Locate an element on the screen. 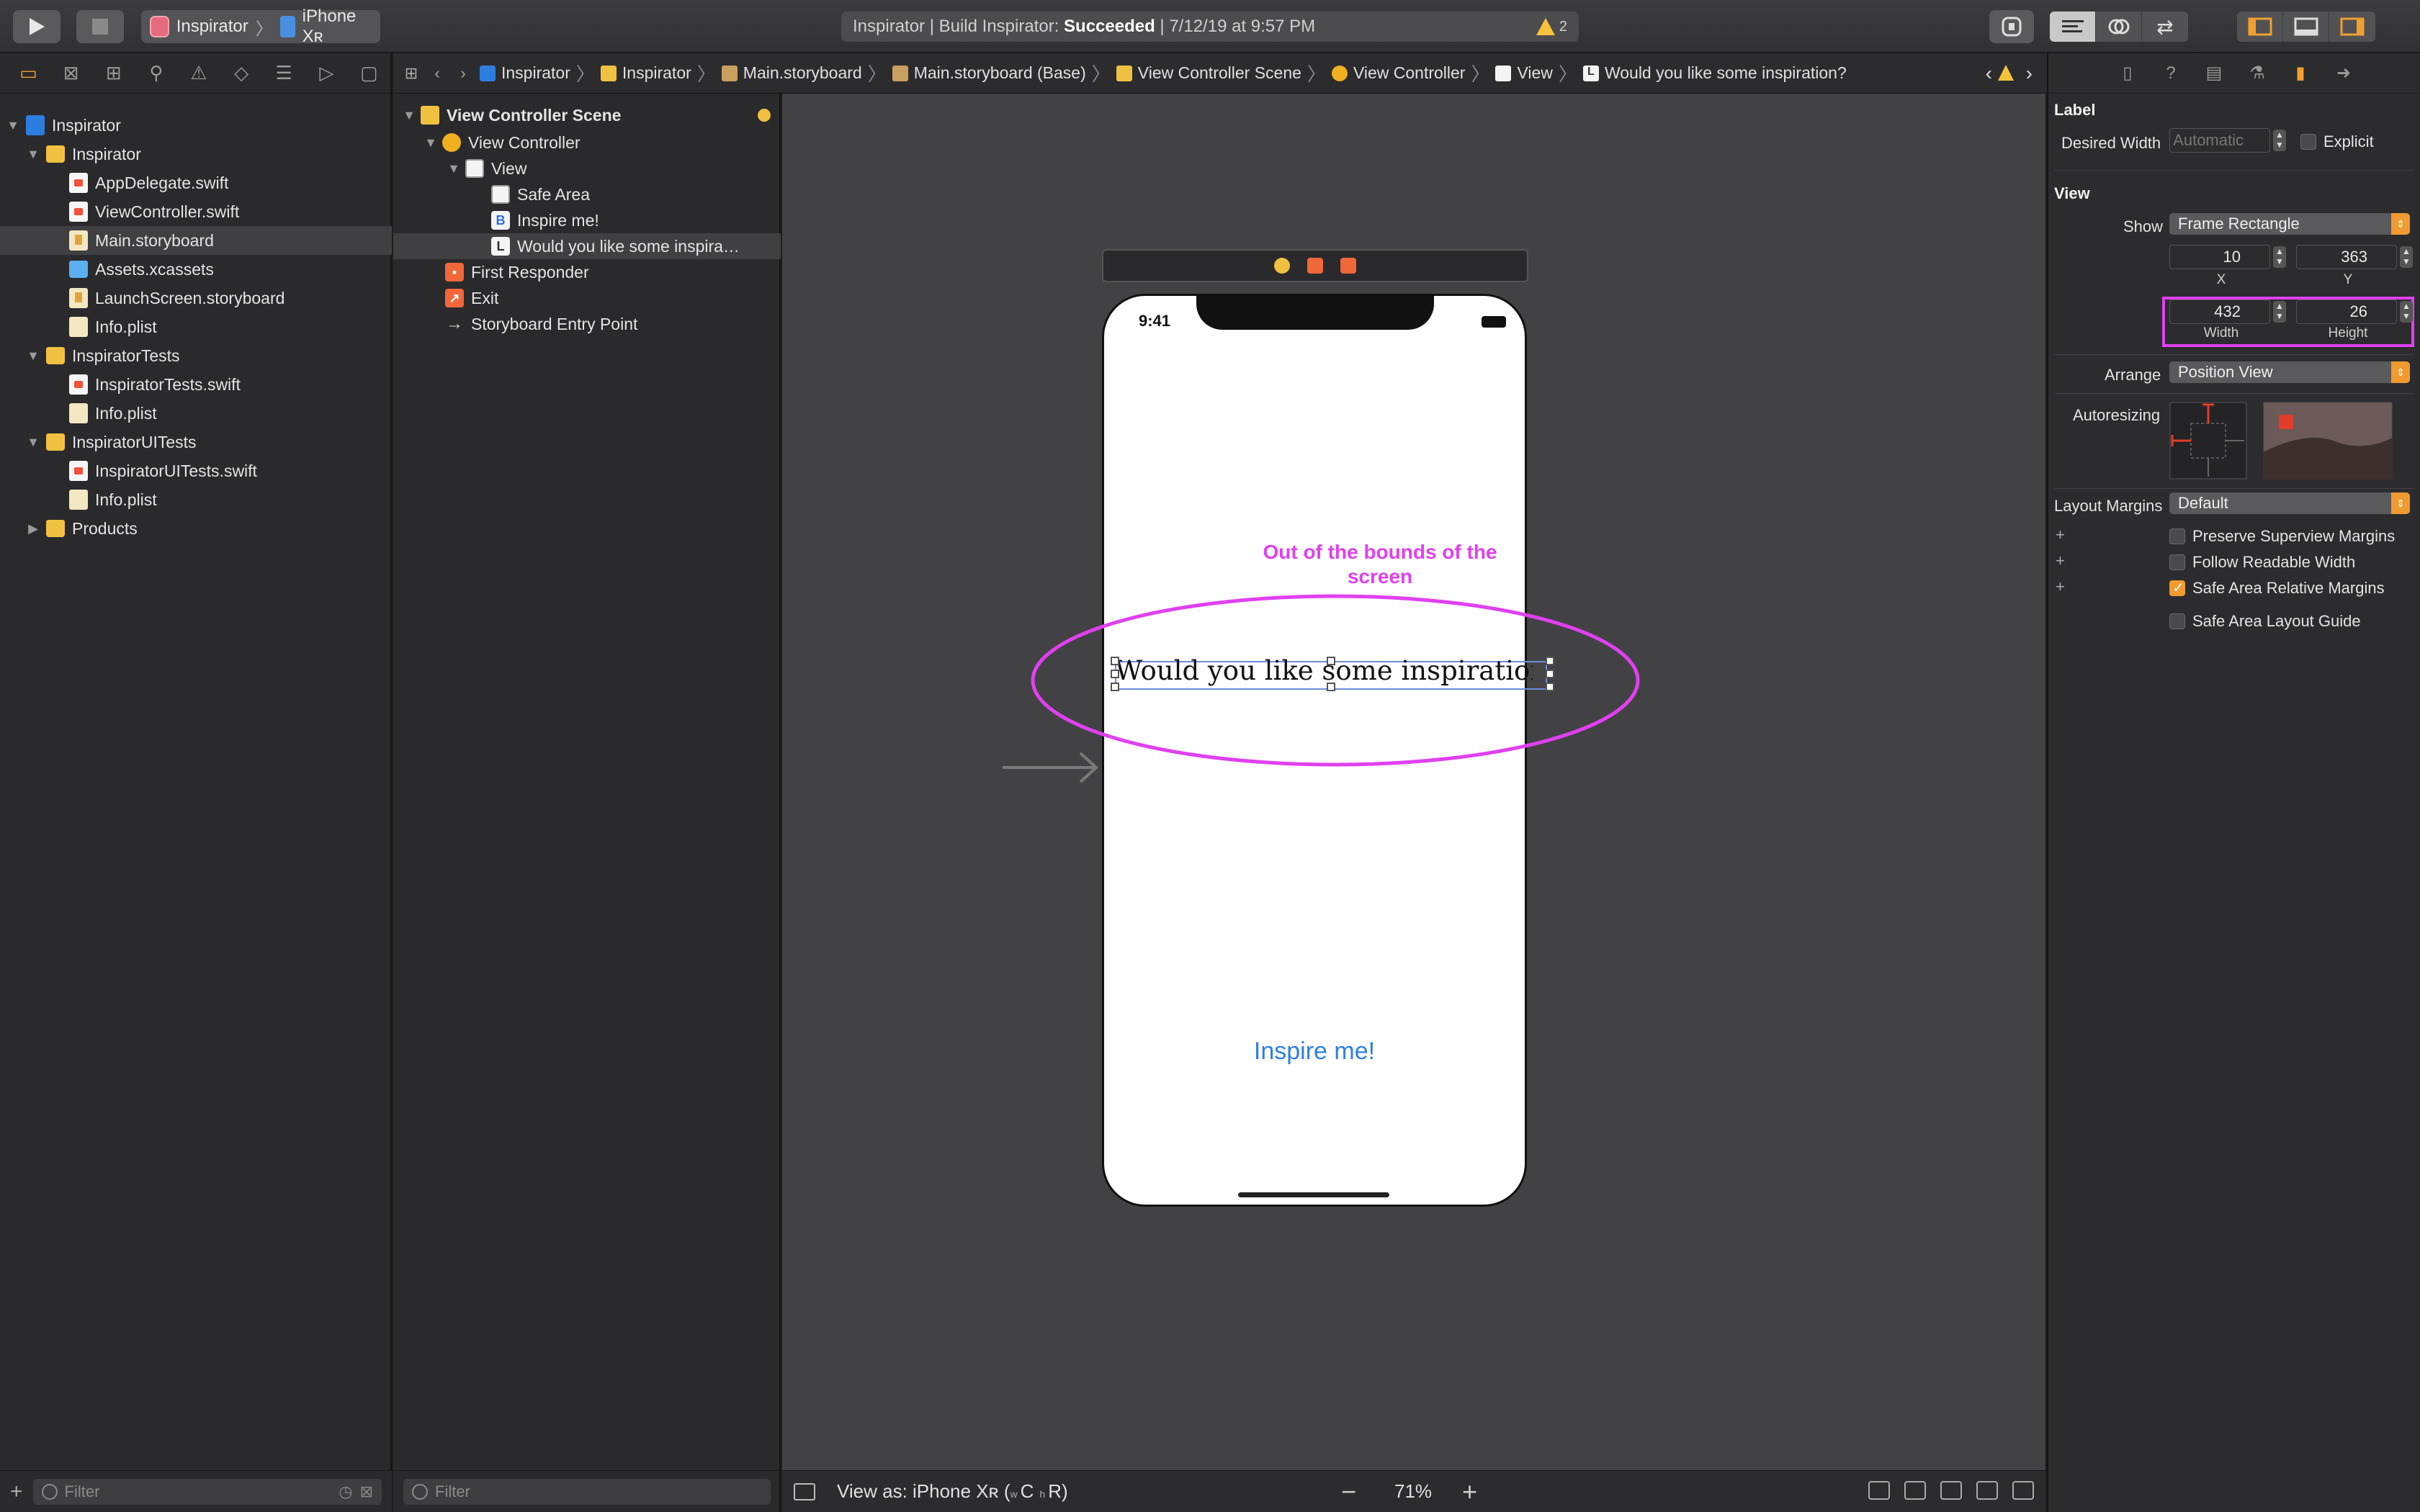  toggle-outline-icon is located at coordinates (804, 1491).